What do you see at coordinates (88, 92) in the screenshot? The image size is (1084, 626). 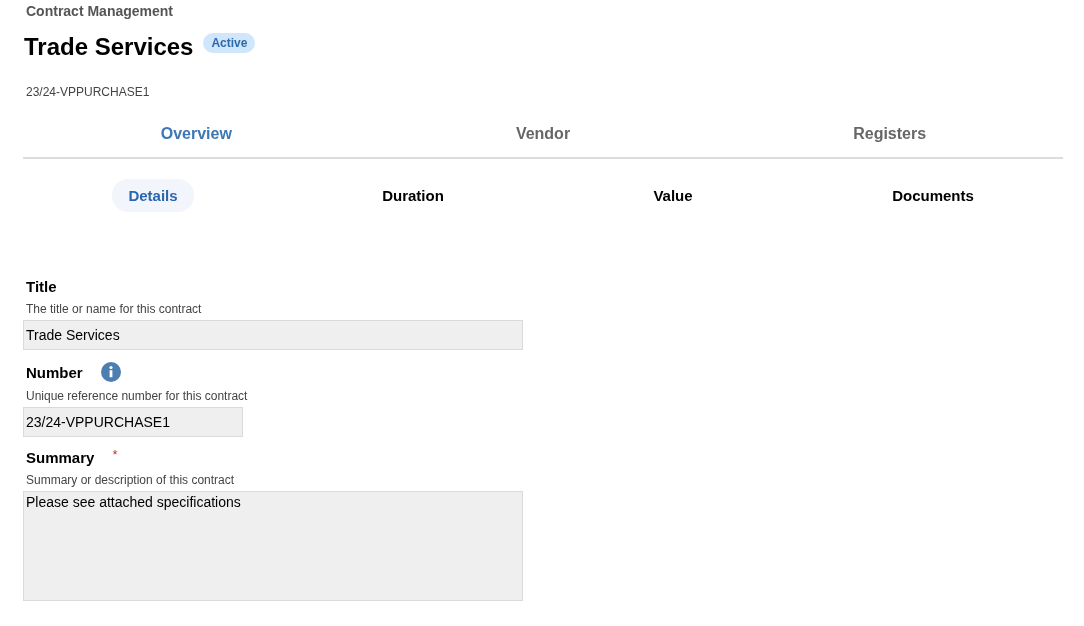 I see `reference-number: 23/24-VPPURCHASE1` at bounding box center [88, 92].